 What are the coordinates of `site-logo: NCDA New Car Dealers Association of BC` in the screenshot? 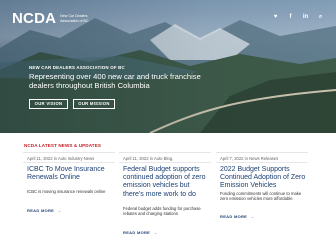 It's located at (59, 18).